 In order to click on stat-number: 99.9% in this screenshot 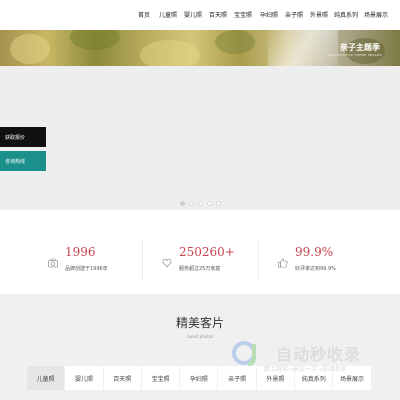, I will do `click(314, 252)`.